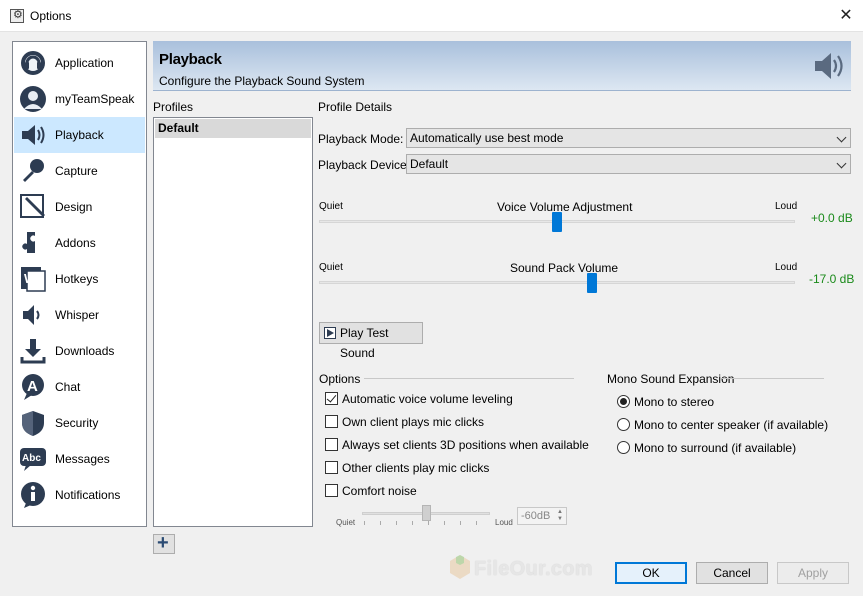  What do you see at coordinates (33, 170) in the screenshot?
I see `microphone-icon` at bounding box center [33, 170].